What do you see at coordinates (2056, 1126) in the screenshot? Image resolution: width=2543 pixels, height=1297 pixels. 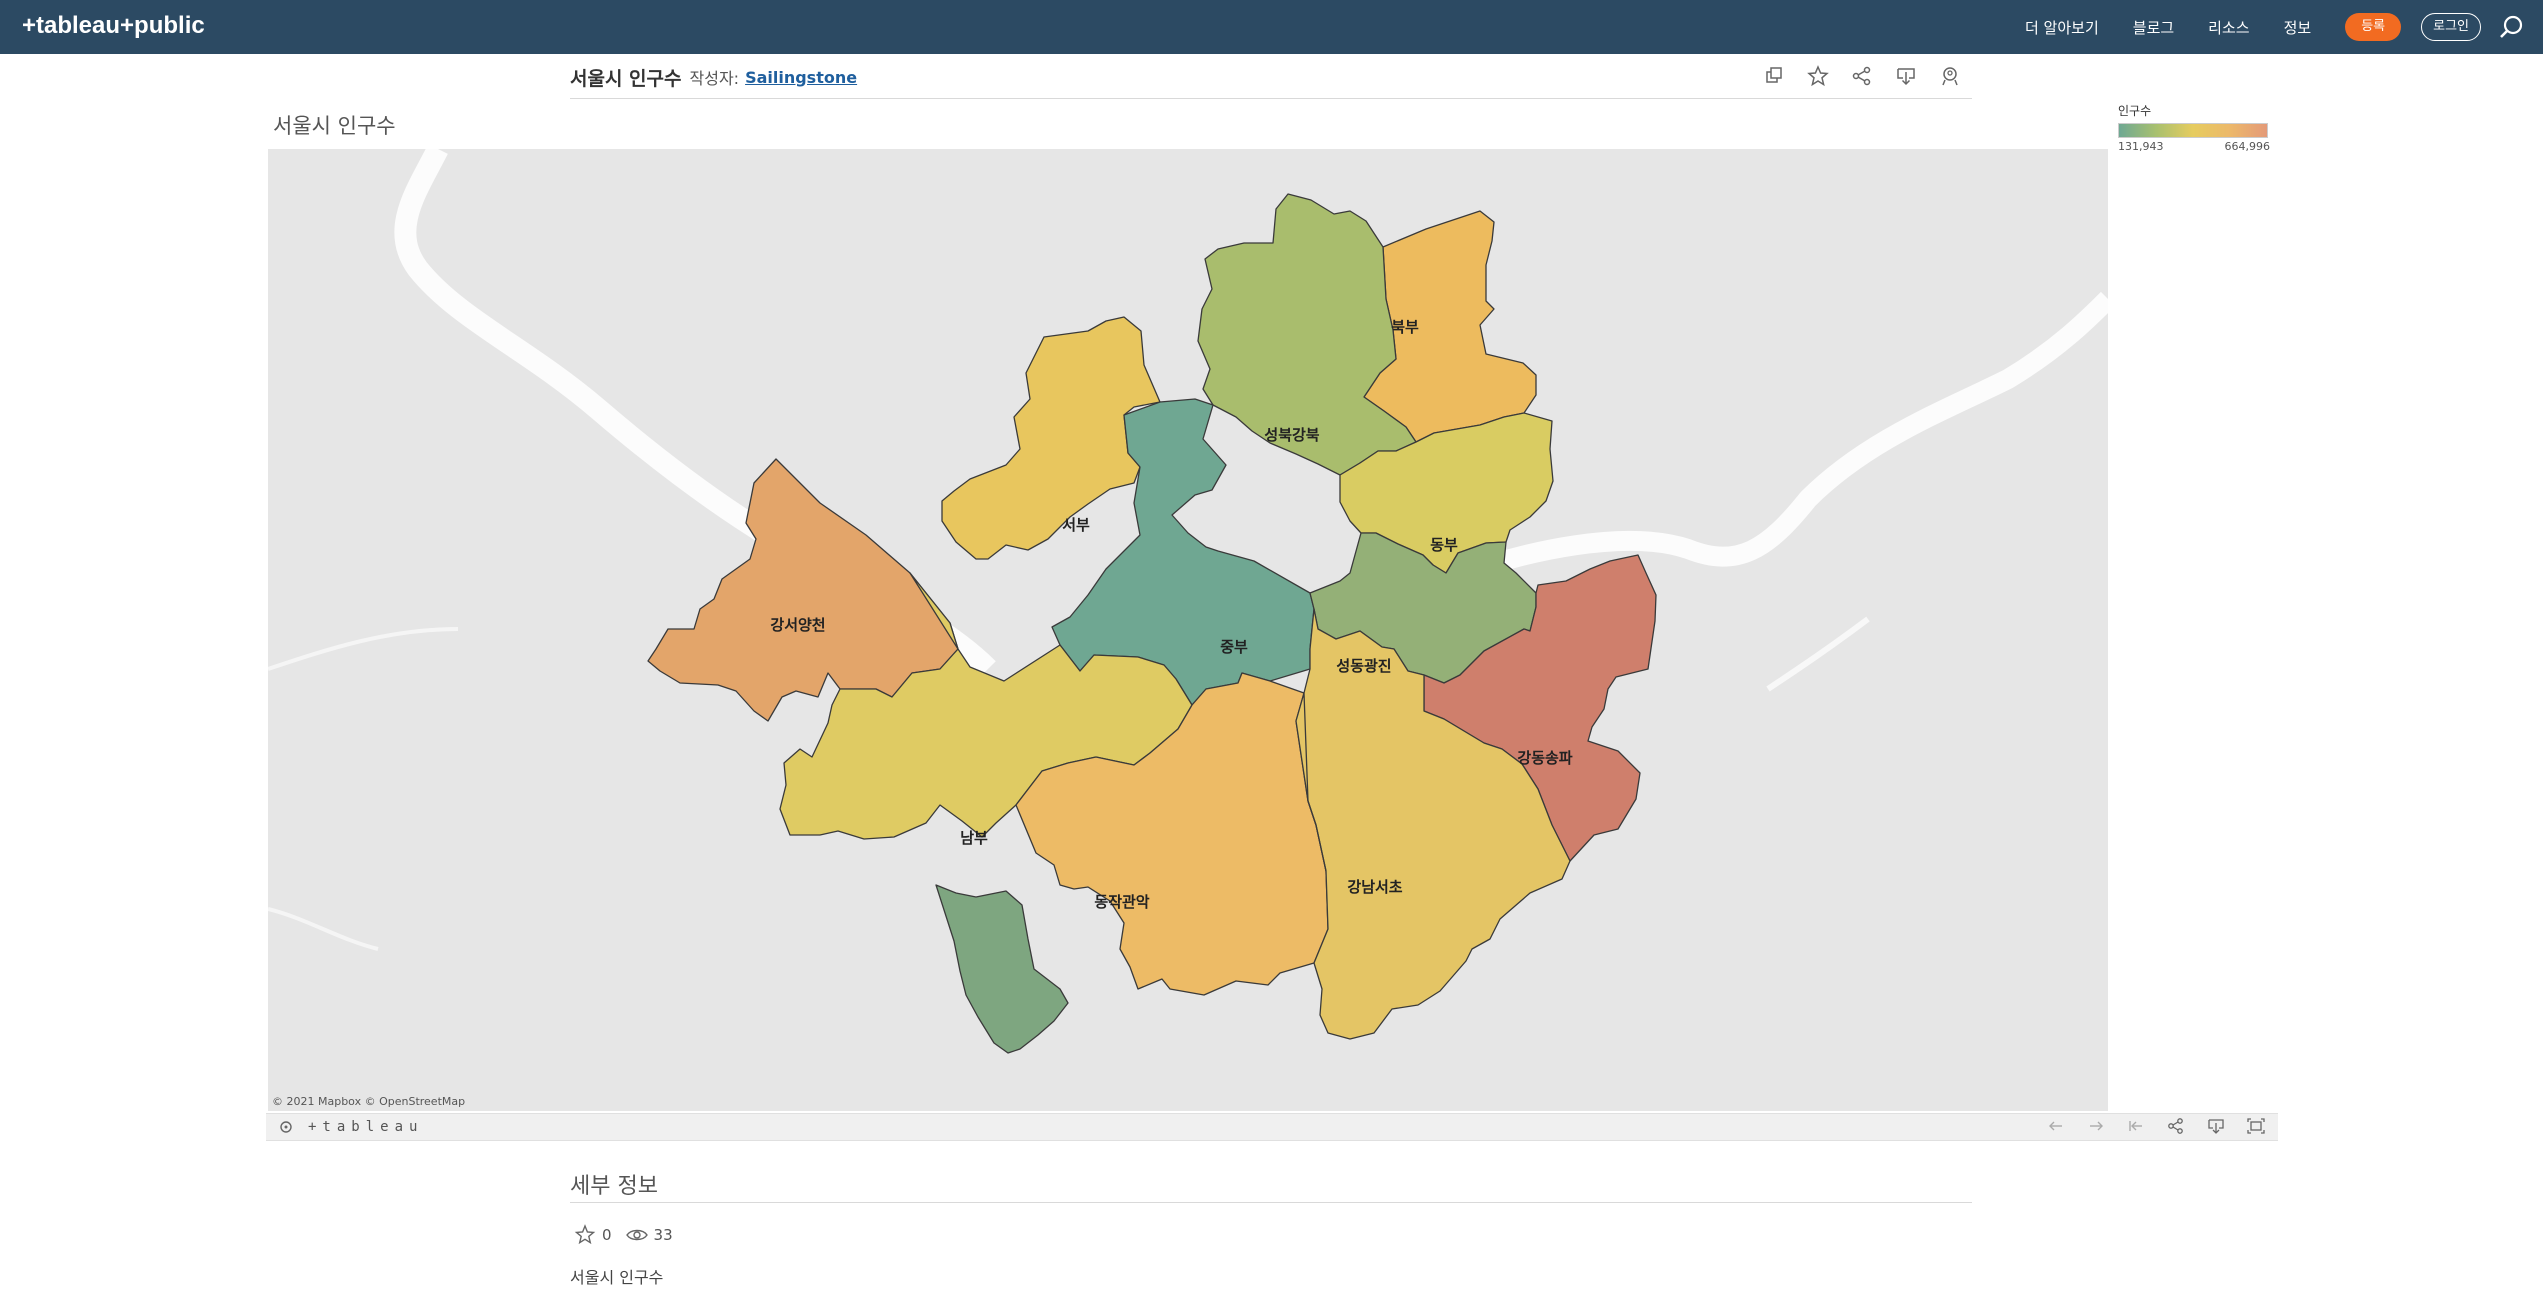 I see `undo-icon` at bounding box center [2056, 1126].